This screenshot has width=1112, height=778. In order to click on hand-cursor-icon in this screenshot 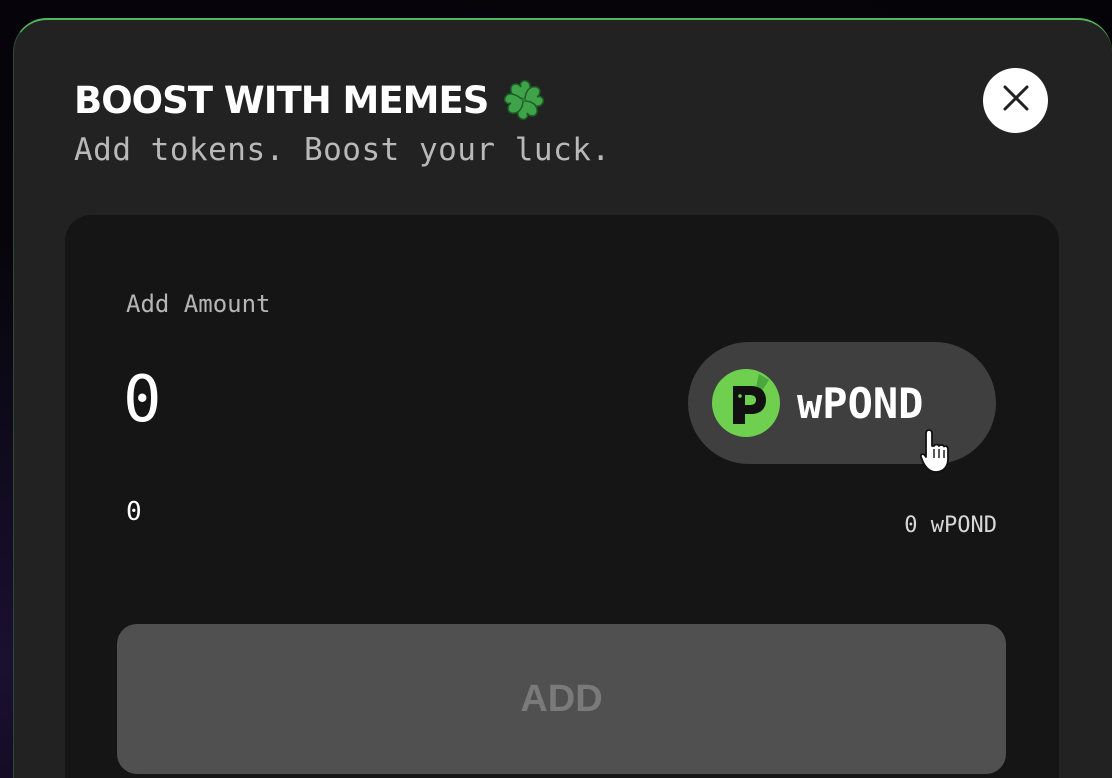, I will do `click(934, 451)`.